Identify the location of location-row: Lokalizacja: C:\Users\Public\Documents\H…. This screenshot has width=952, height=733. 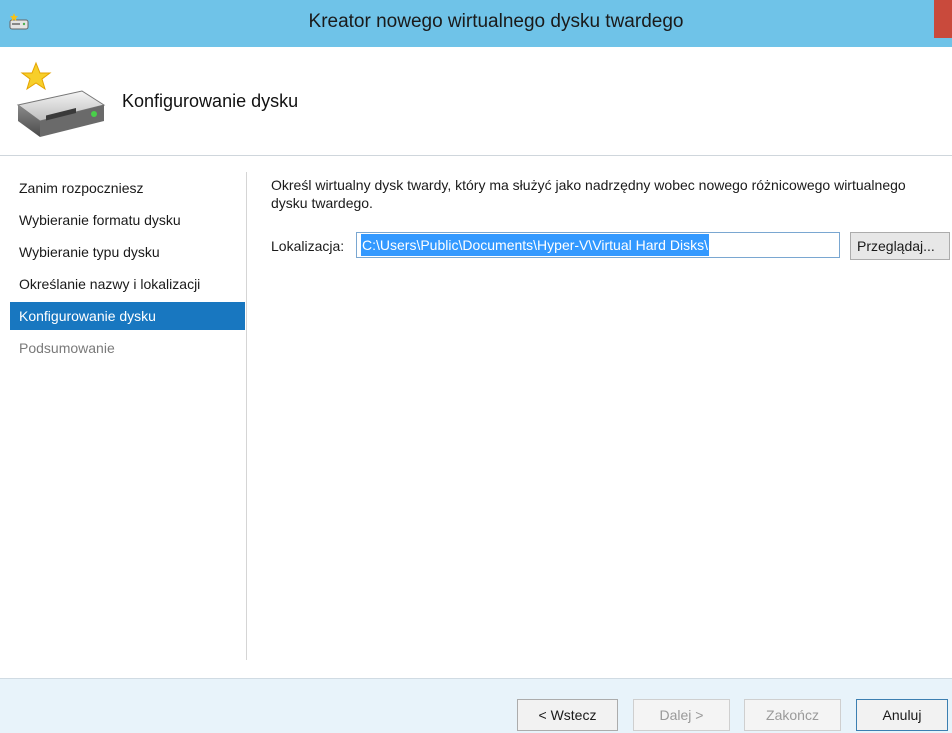
(611, 247).